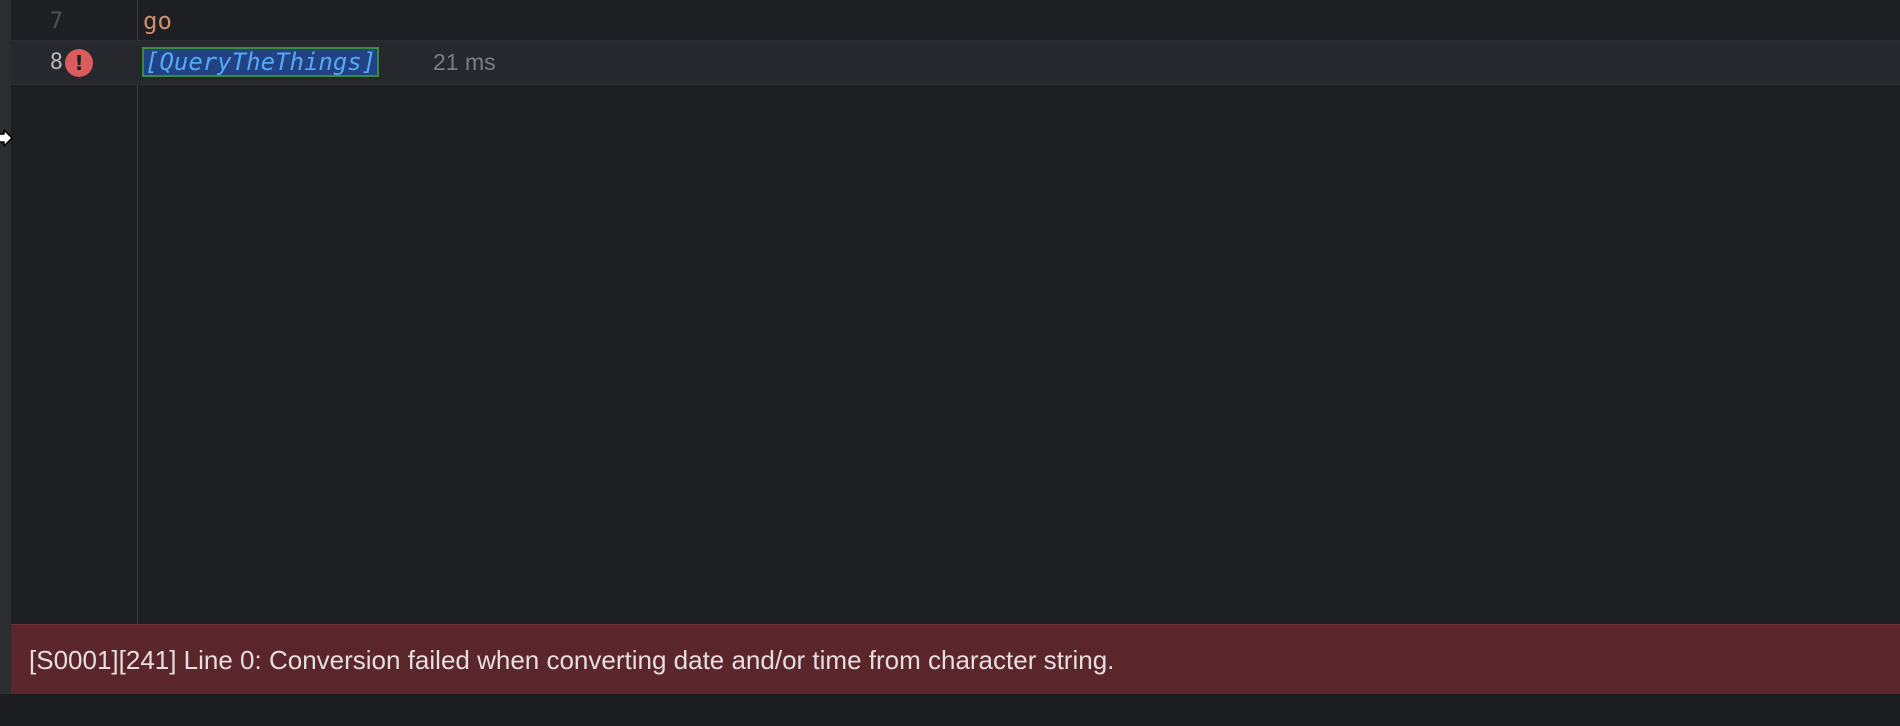 The height and width of the screenshot is (726, 1900). Describe the element at coordinates (79, 63) in the screenshot. I see `error-icon: !` at that location.